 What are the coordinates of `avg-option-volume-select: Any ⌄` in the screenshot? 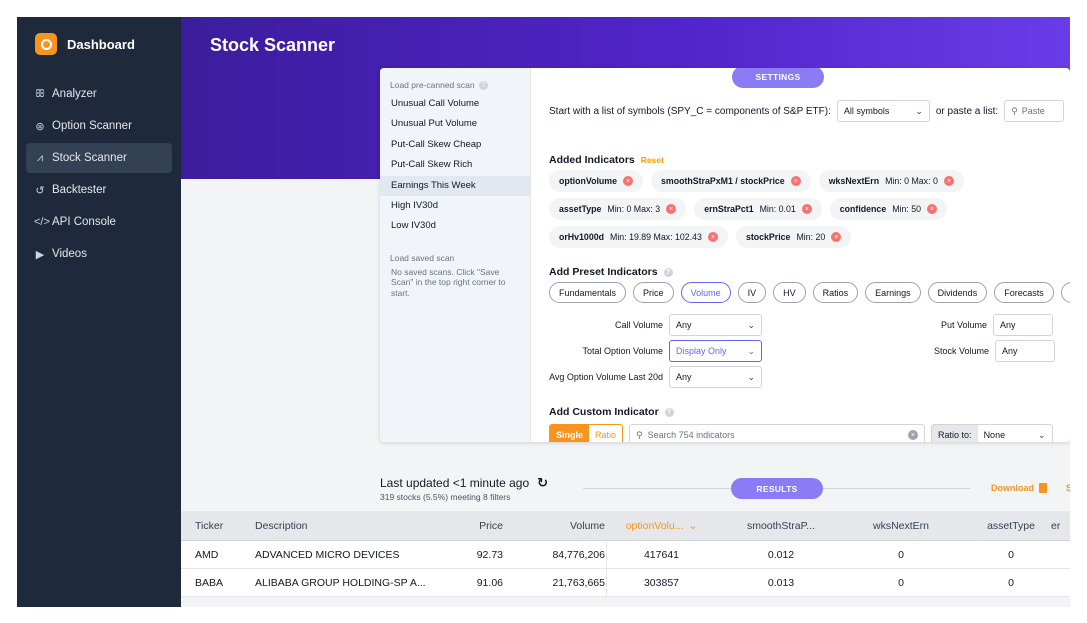 It's located at (715, 377).